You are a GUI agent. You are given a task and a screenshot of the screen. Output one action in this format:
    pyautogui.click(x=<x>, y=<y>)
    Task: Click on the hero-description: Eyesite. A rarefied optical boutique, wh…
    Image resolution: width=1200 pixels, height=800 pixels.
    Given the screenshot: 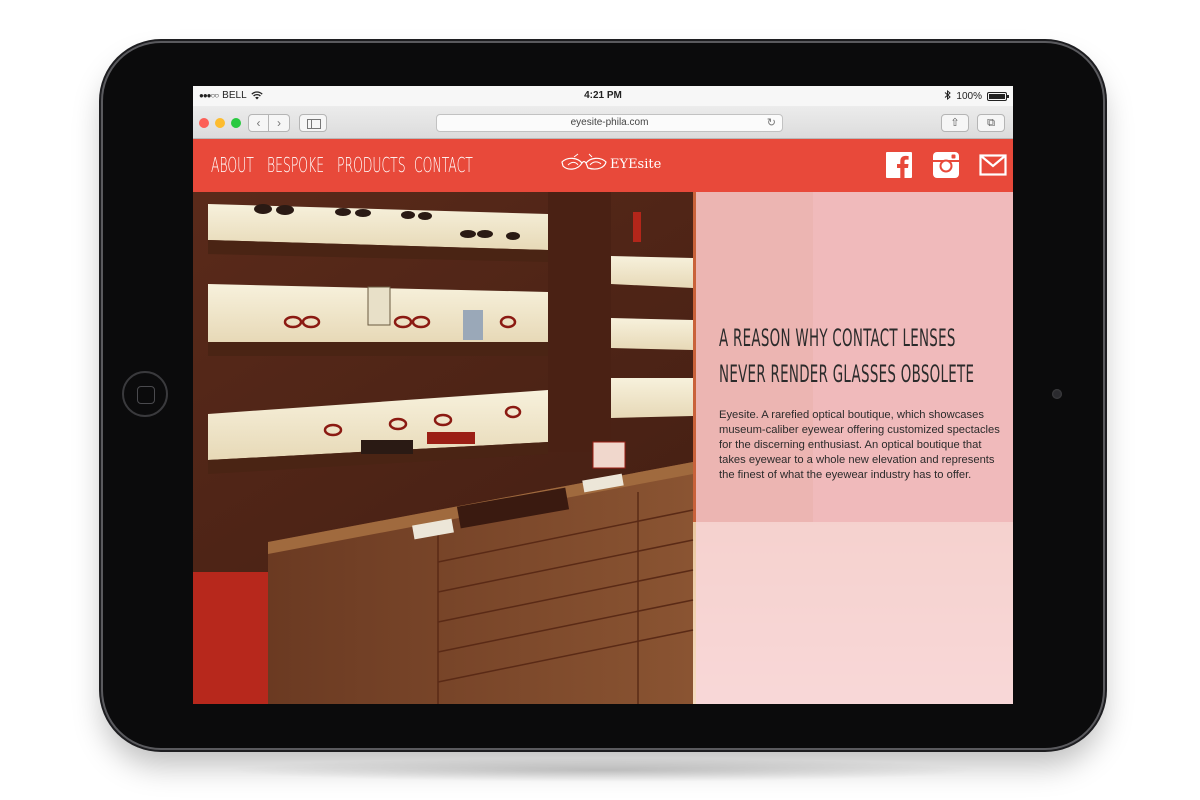 What is the action you would take?
    pyautogui.click(x=859, y=445)
    